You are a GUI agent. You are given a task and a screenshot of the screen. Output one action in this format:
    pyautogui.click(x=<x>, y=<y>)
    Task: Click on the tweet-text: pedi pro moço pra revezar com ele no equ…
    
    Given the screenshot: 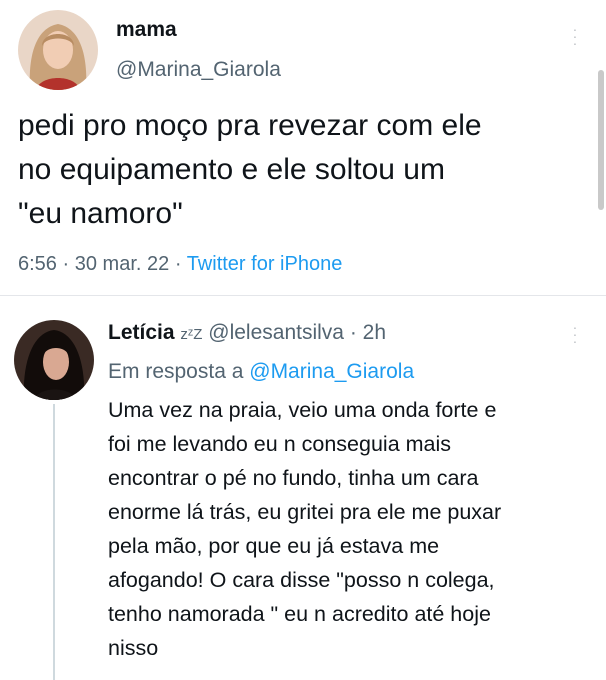 What is the action you would take?
    pyautogui.click(x=250, y=169)
    